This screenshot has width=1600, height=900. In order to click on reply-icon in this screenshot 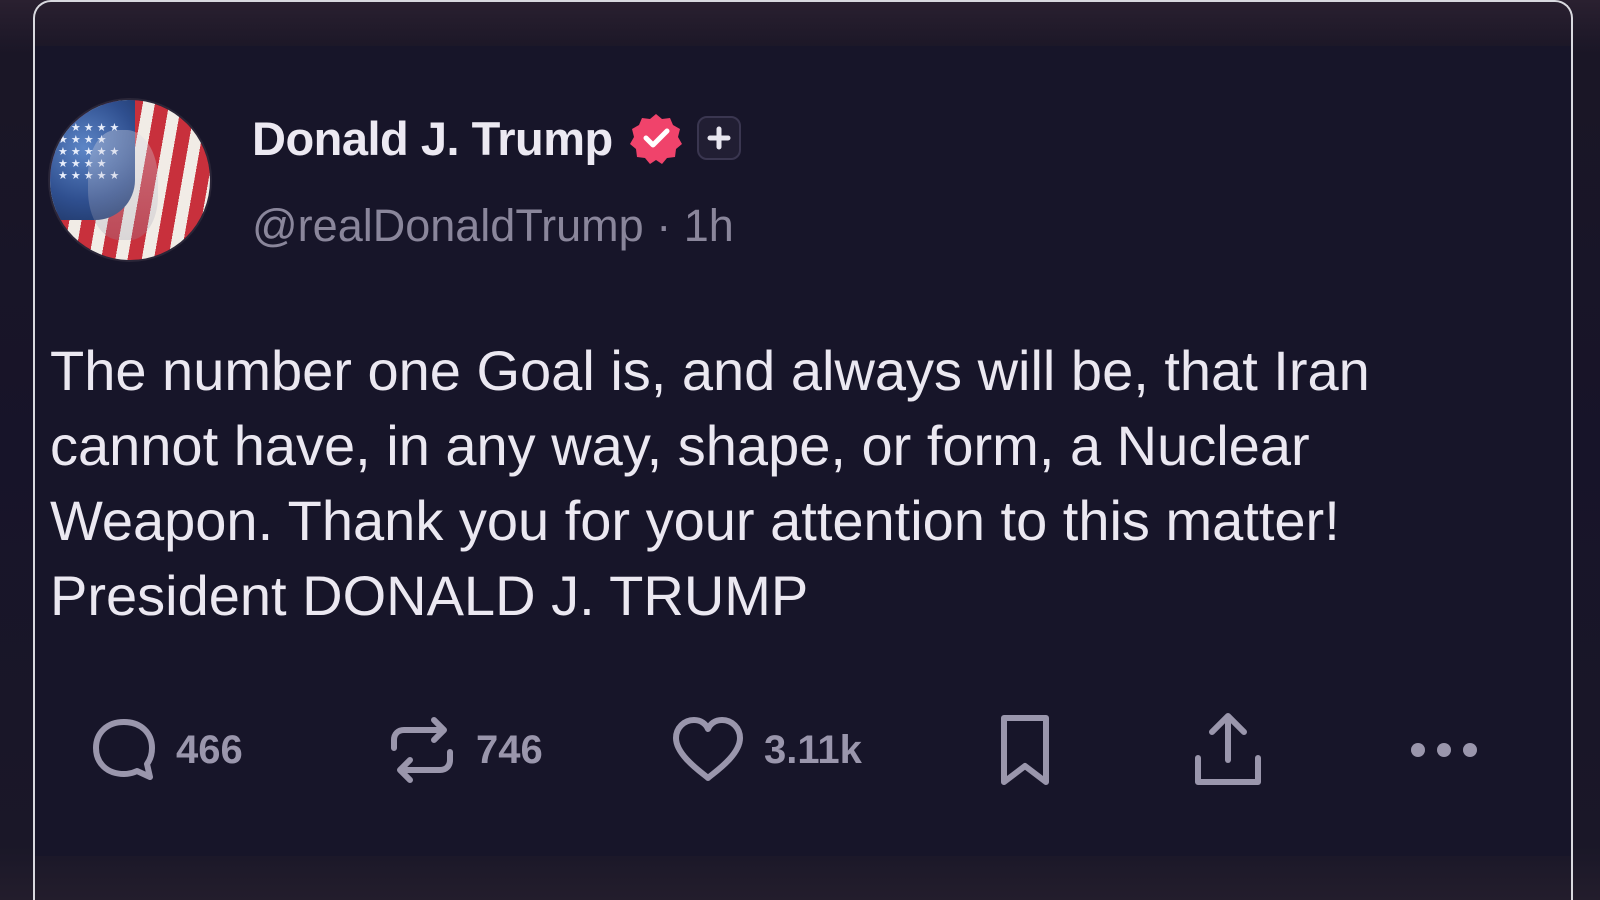, I will do `click(124, 750)`.